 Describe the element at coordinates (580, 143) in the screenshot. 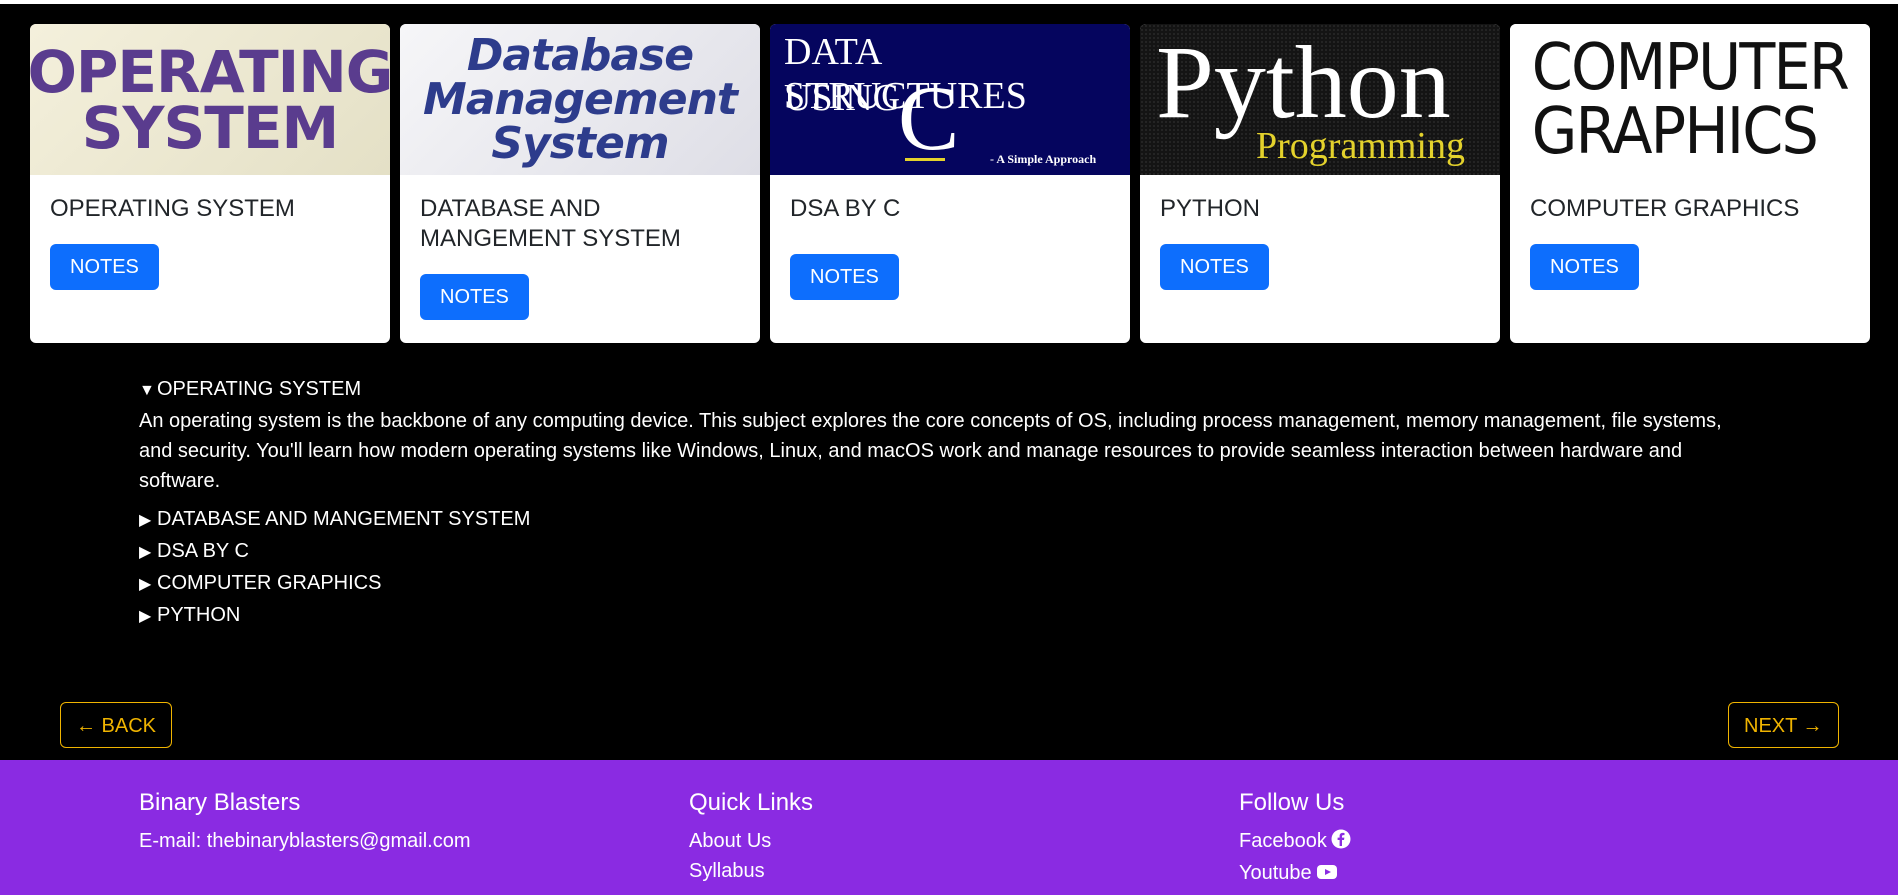

I see `cover-text-line: System` at that location.